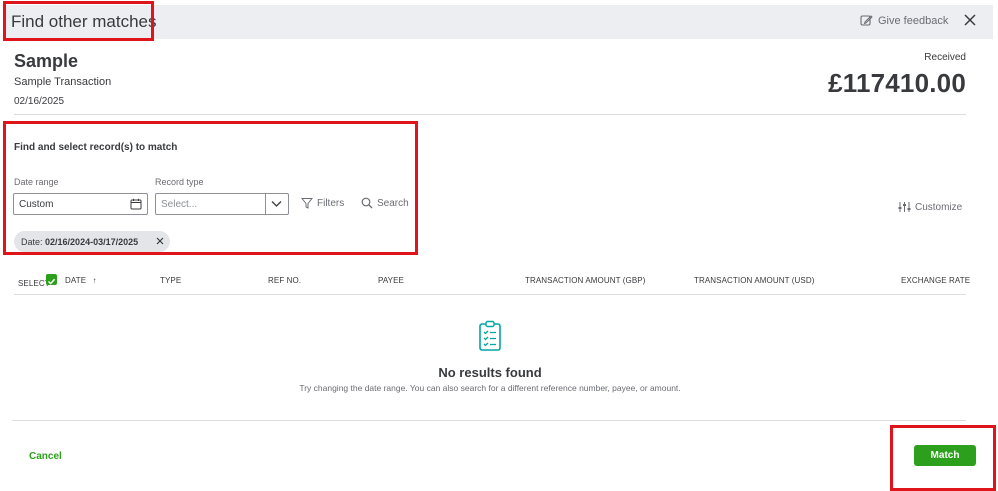 Image resolution: width=998 pixels, height=491 pixels. What do you see at coordinates (897, 83) in the screenshot?
I see `transaction-amount: £117410.00` at bounding box center [897, 83].